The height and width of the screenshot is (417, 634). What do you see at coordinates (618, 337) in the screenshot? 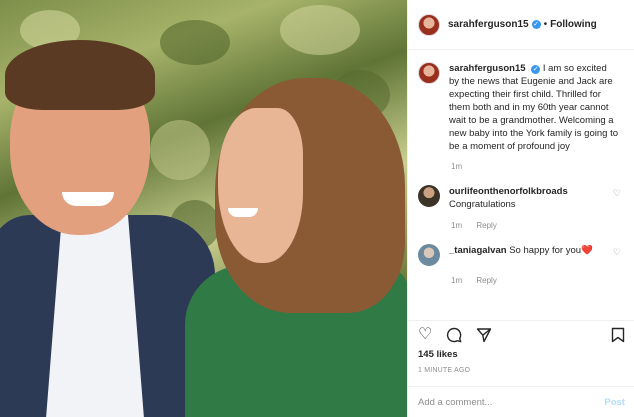
I see `bookmark-icon` at bounding box center [618, 337].